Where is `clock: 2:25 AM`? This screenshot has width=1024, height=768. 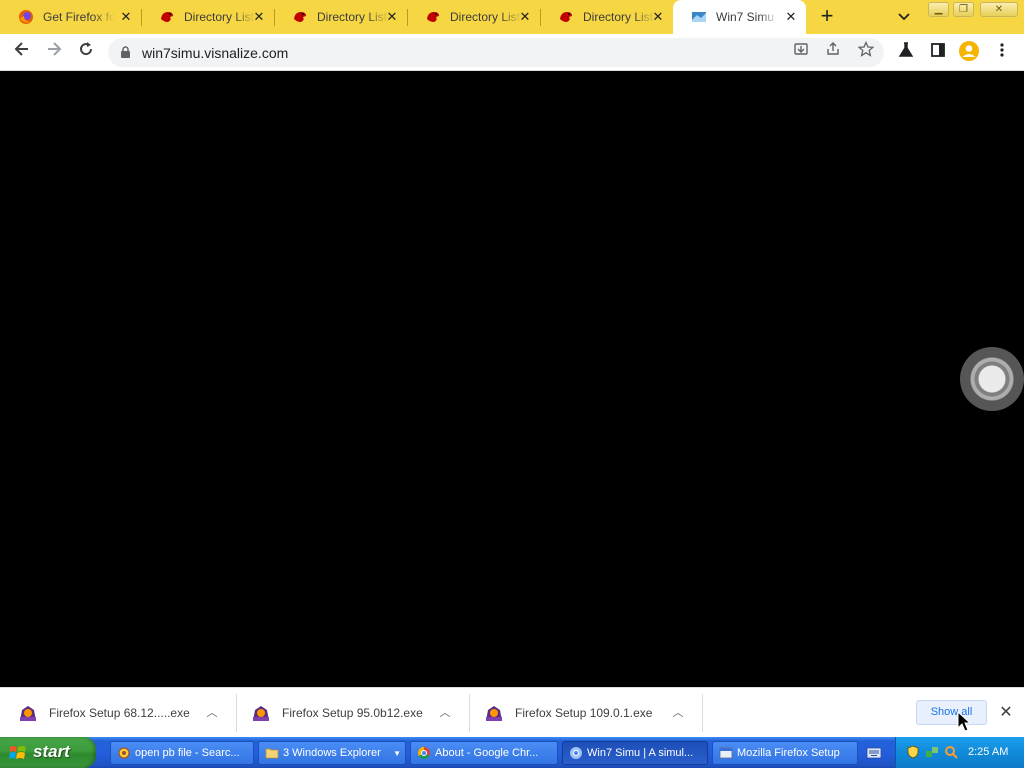
clock: 2:25 AM is located at coordinates (988, 752).